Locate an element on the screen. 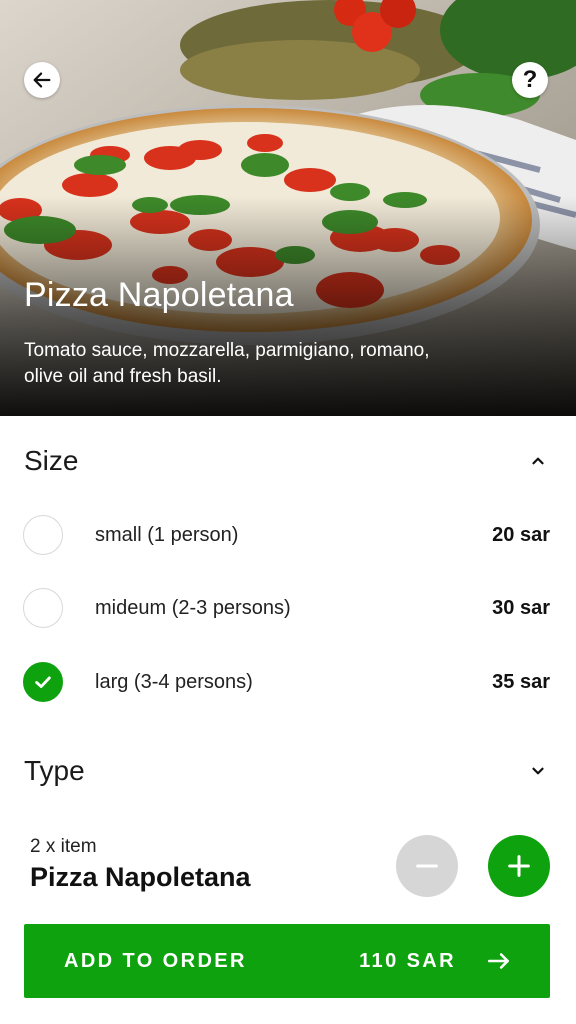 This screenshot has width=576, height=1024. quantity-text: 2 x item is located at coordinates (63, 846).